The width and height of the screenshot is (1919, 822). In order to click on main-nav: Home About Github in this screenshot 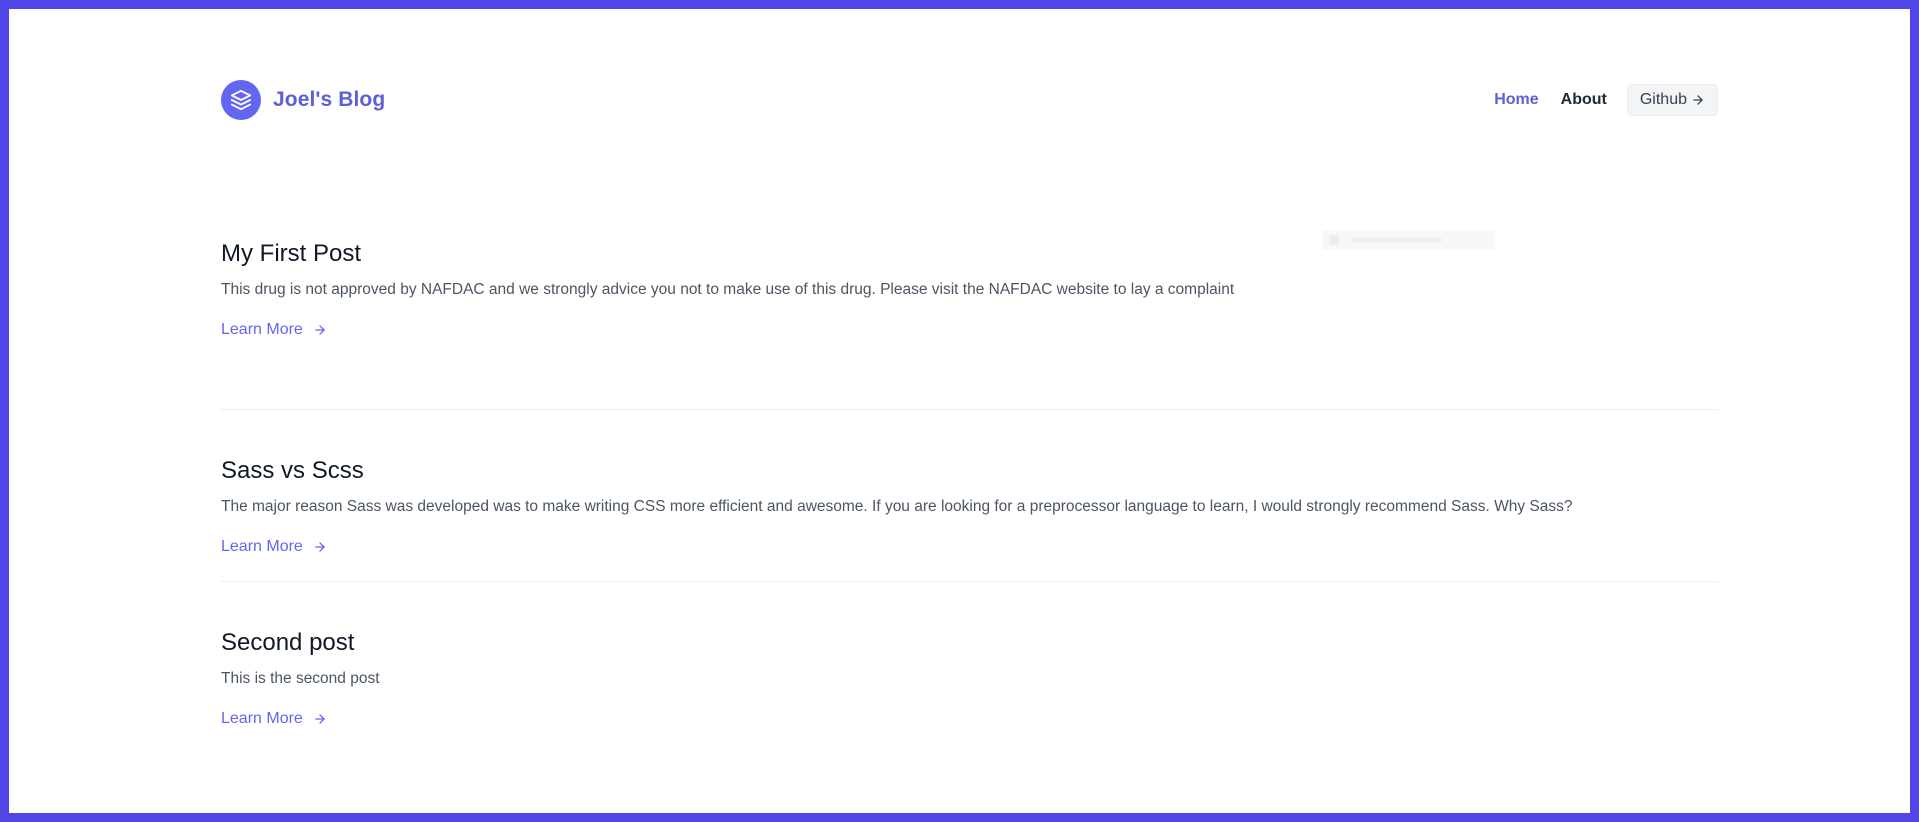, I will do `click(1606, 100)`.